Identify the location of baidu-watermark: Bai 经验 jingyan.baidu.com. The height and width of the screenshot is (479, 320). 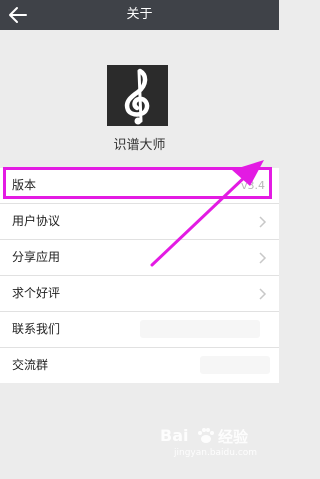
(217, 444).